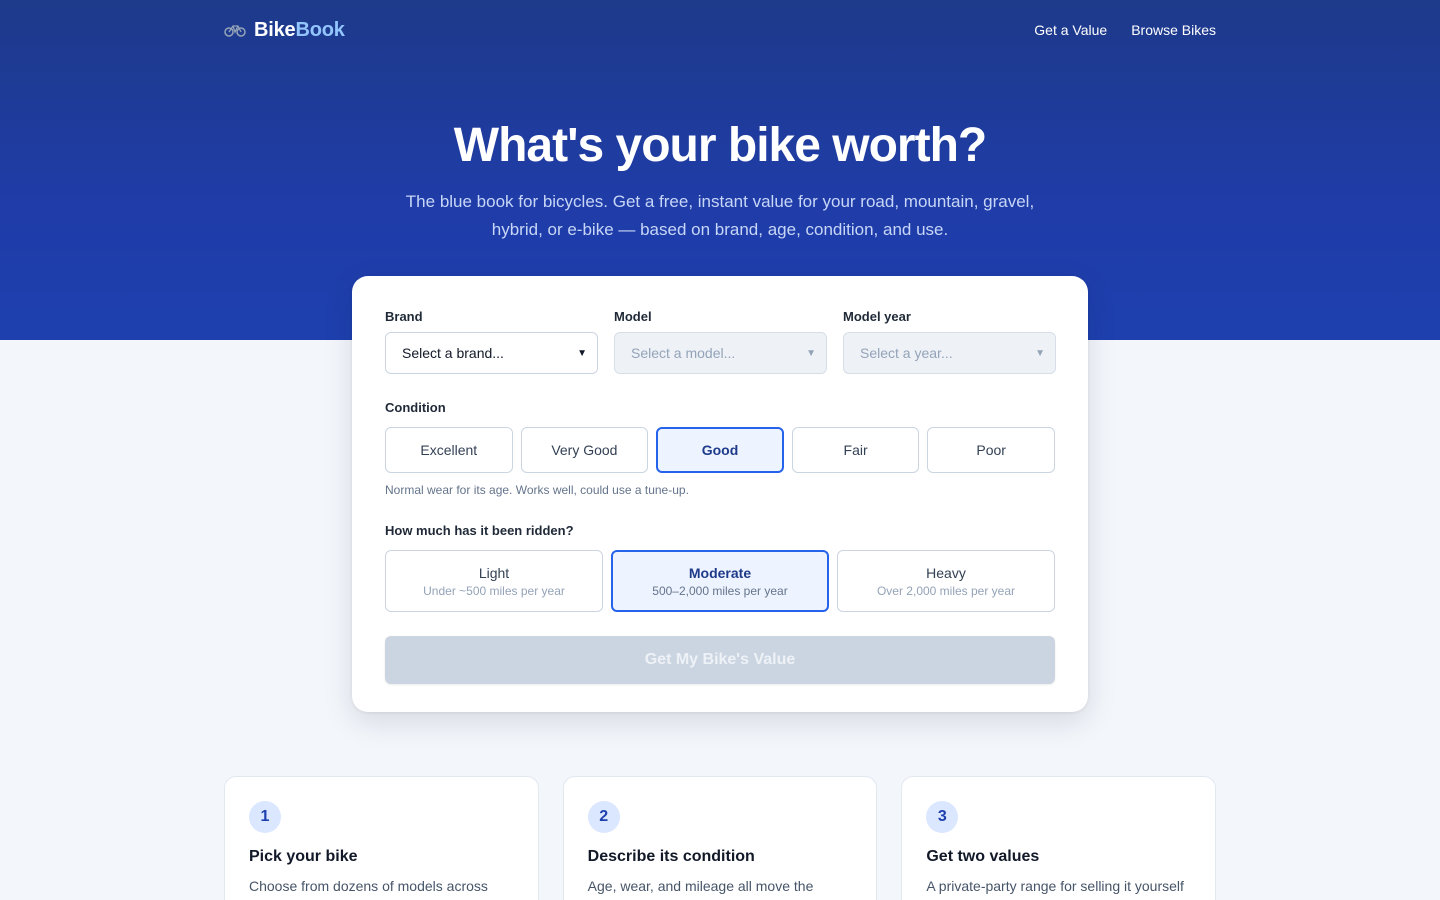  I want to click on usage-label: How much has it been ridden?, so click(479, 530).